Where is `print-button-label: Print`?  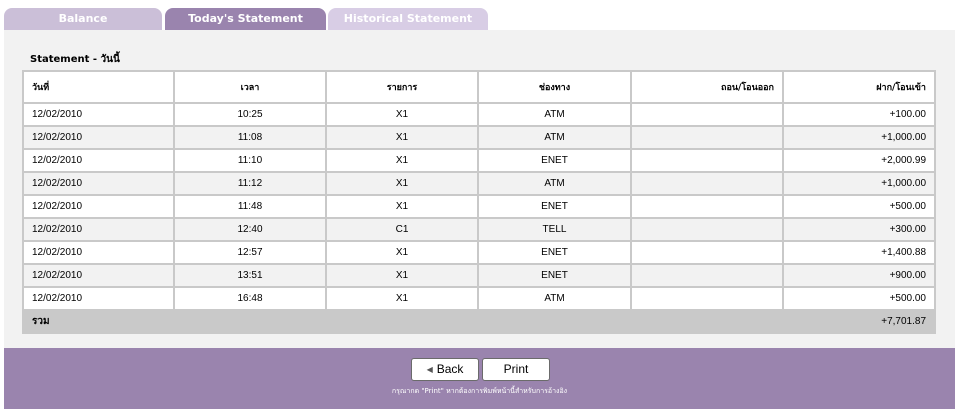
print-button-label: Print is located at coordinates (516, 369).